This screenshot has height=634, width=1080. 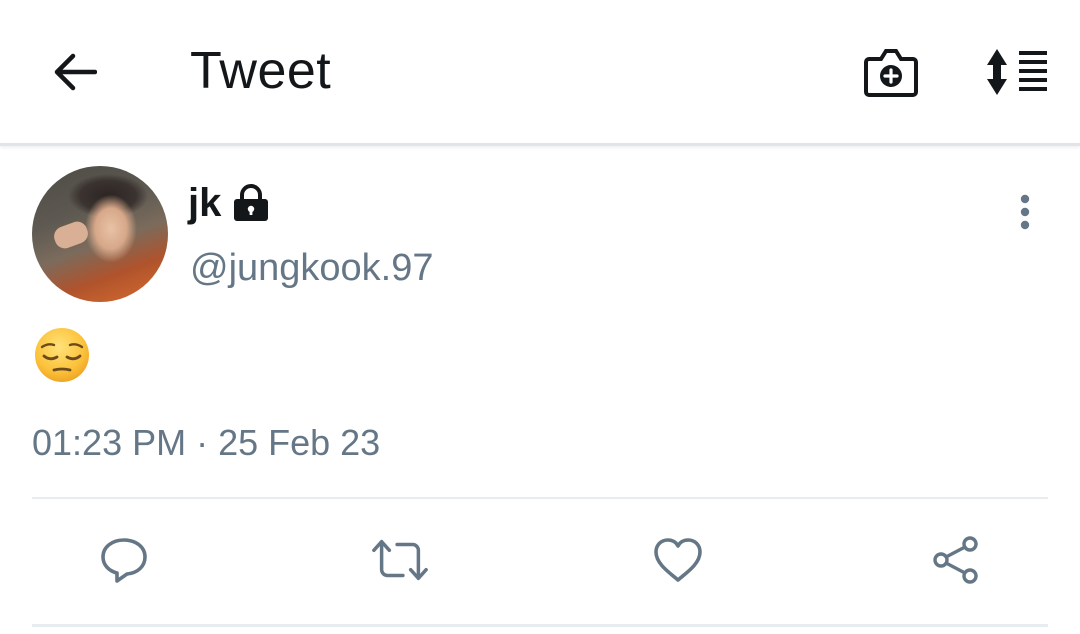 I want to click on camera-plus-icon, so click(x=891, y=73).